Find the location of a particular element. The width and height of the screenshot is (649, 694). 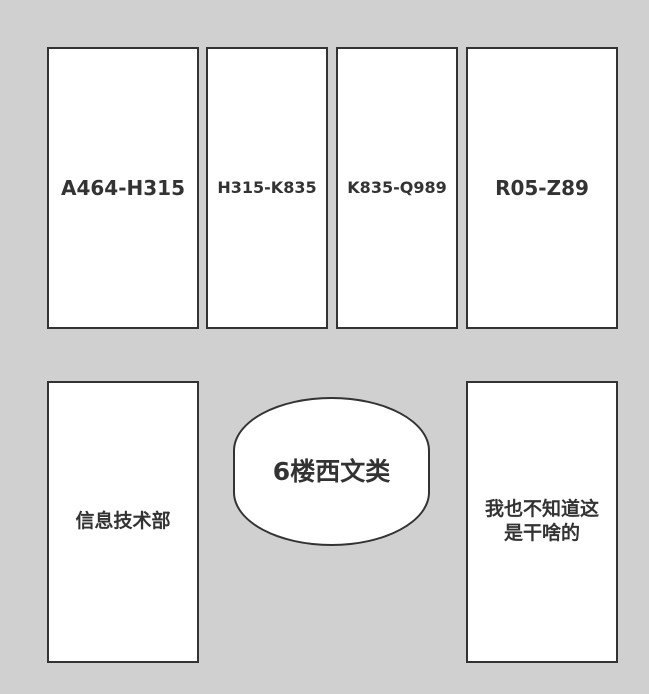

shelf-label: H315-K835 is located at coordinates (267, 187).